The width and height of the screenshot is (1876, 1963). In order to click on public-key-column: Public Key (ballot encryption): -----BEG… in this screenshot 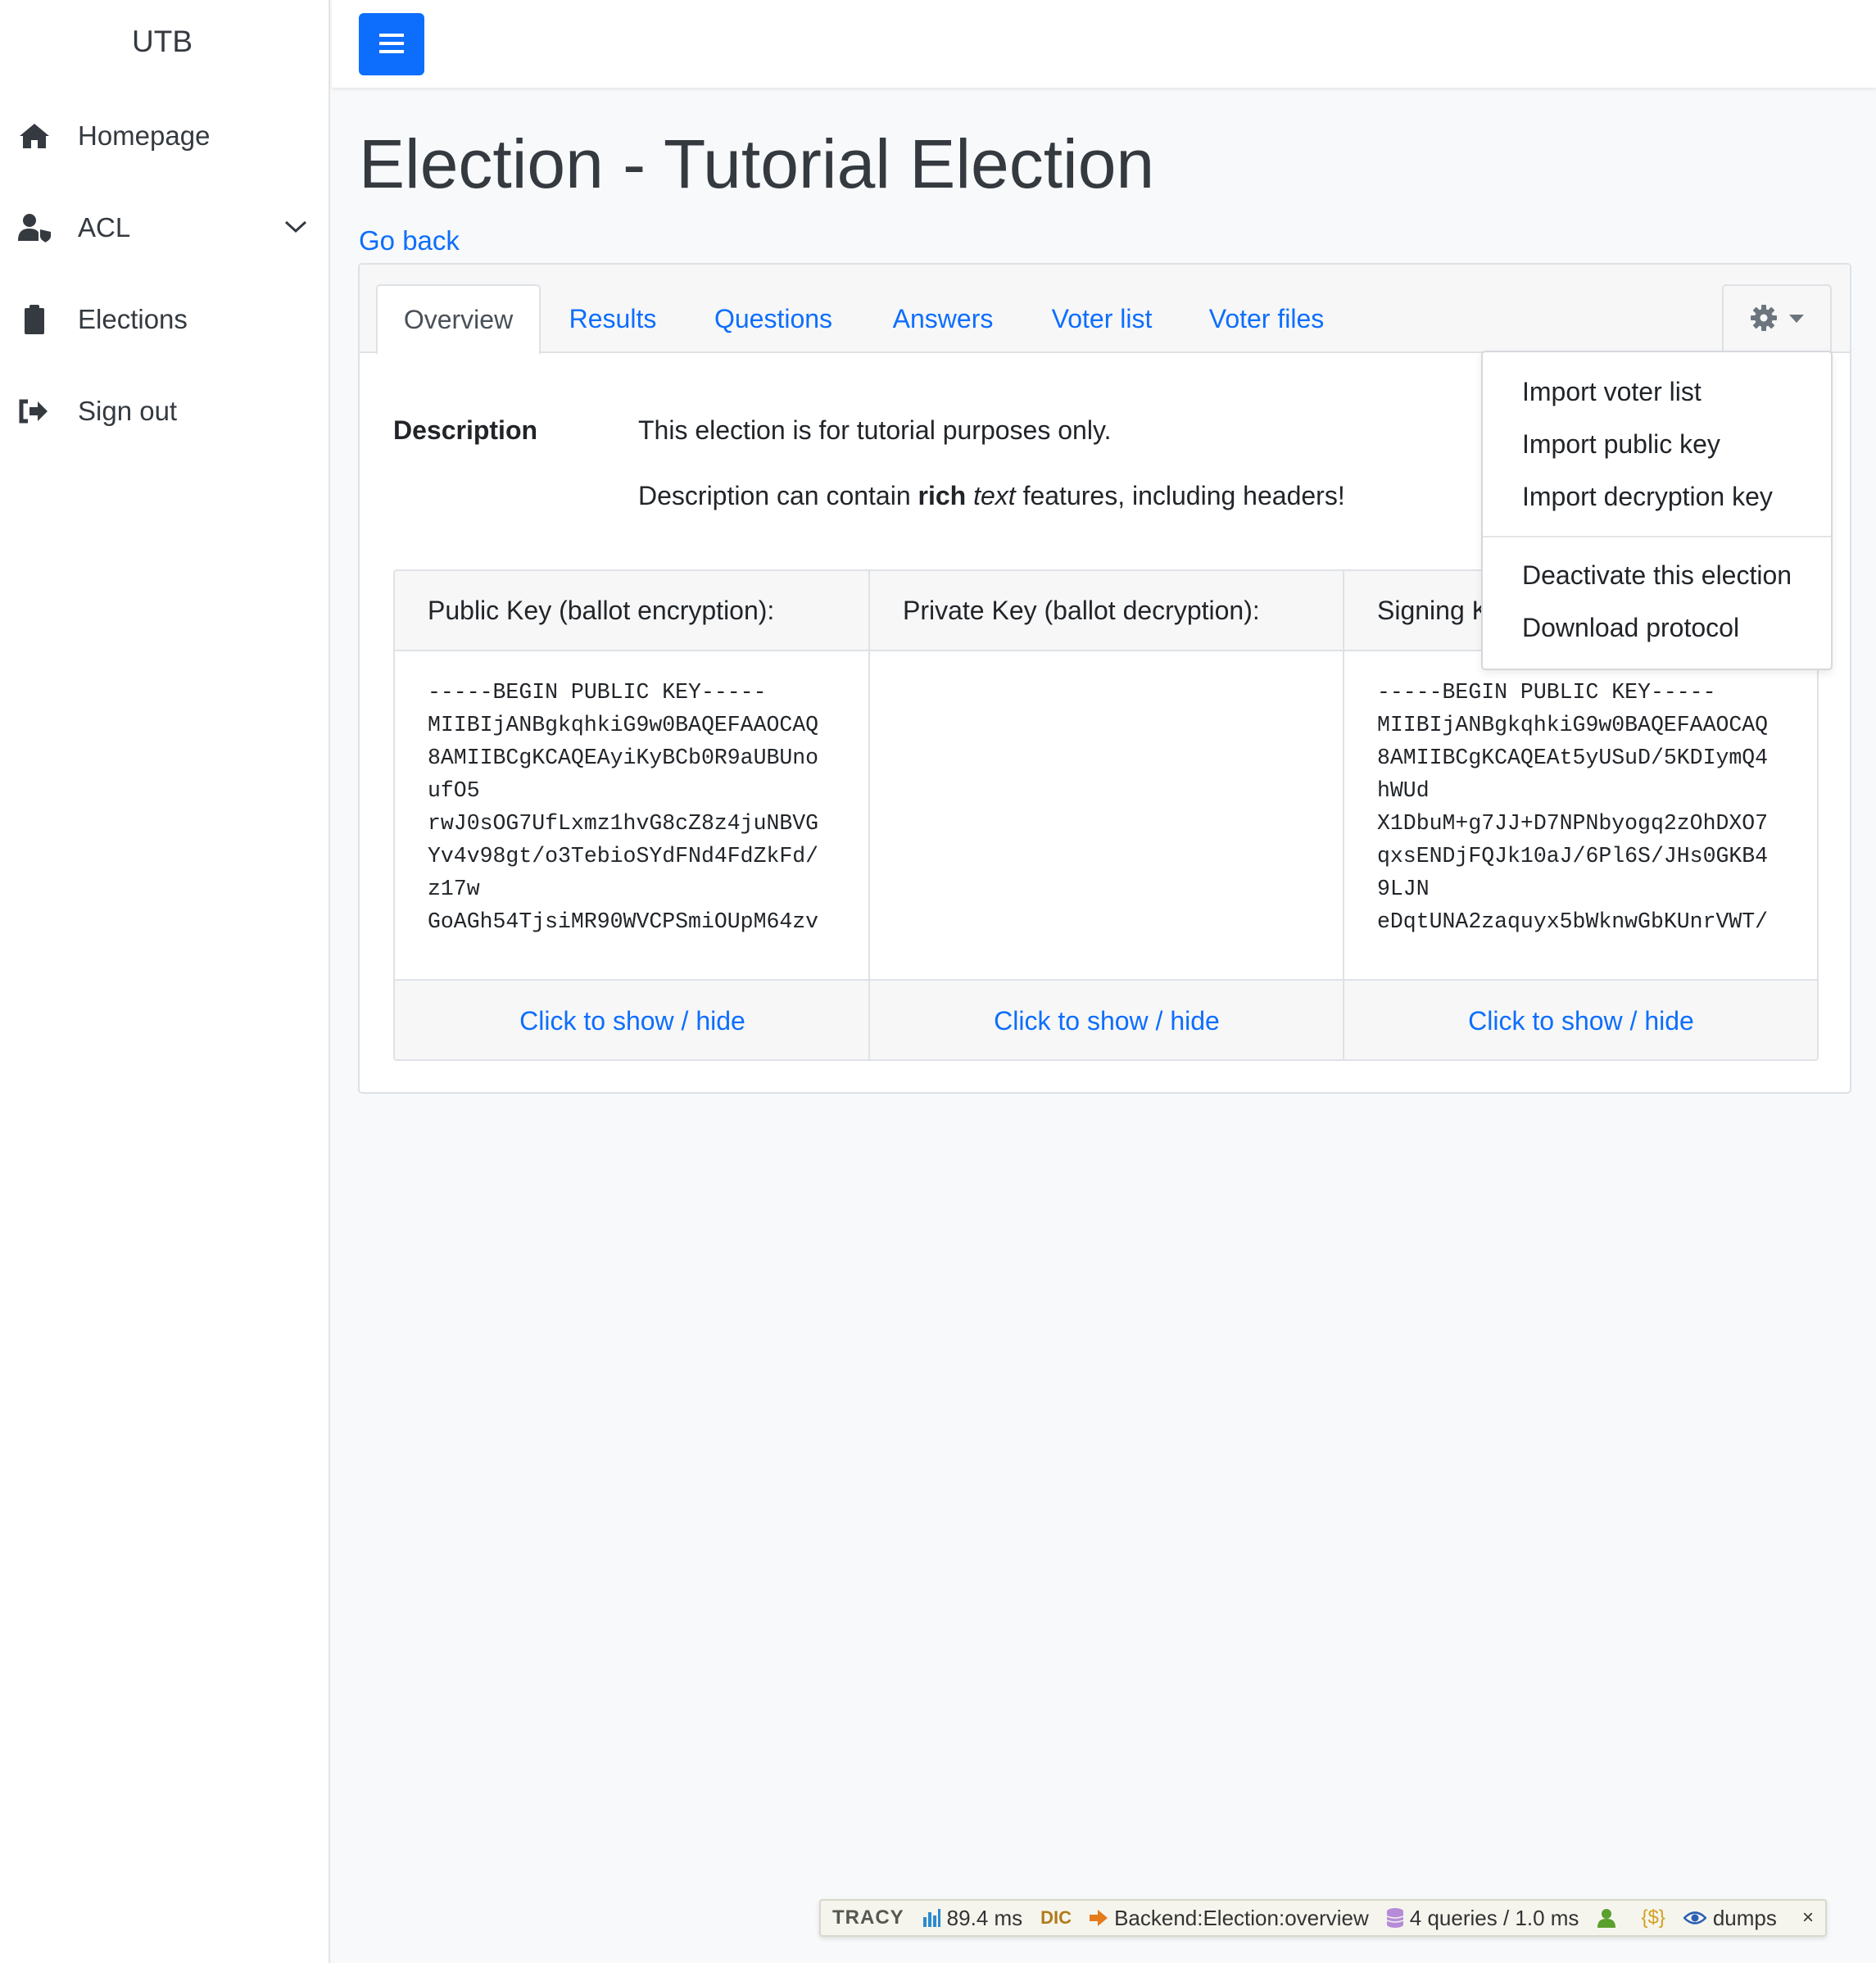, I will do `click(632, 815)`.